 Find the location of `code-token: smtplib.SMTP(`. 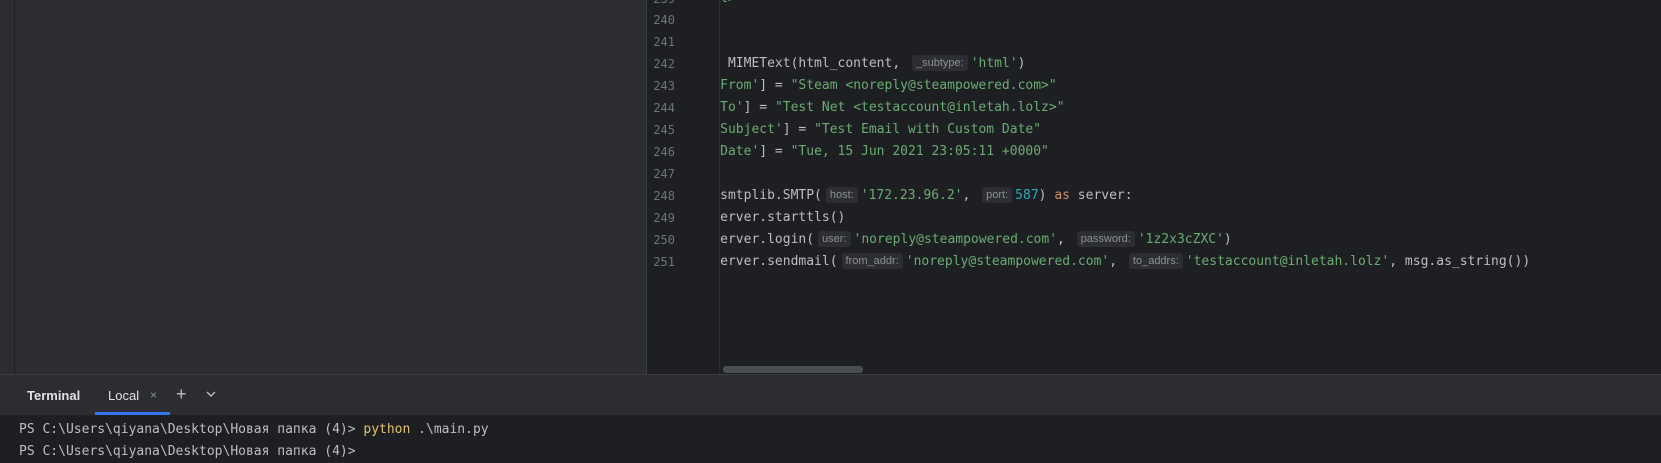

code-token: smtplib.SMTP( is located at coordinates (771, 195).